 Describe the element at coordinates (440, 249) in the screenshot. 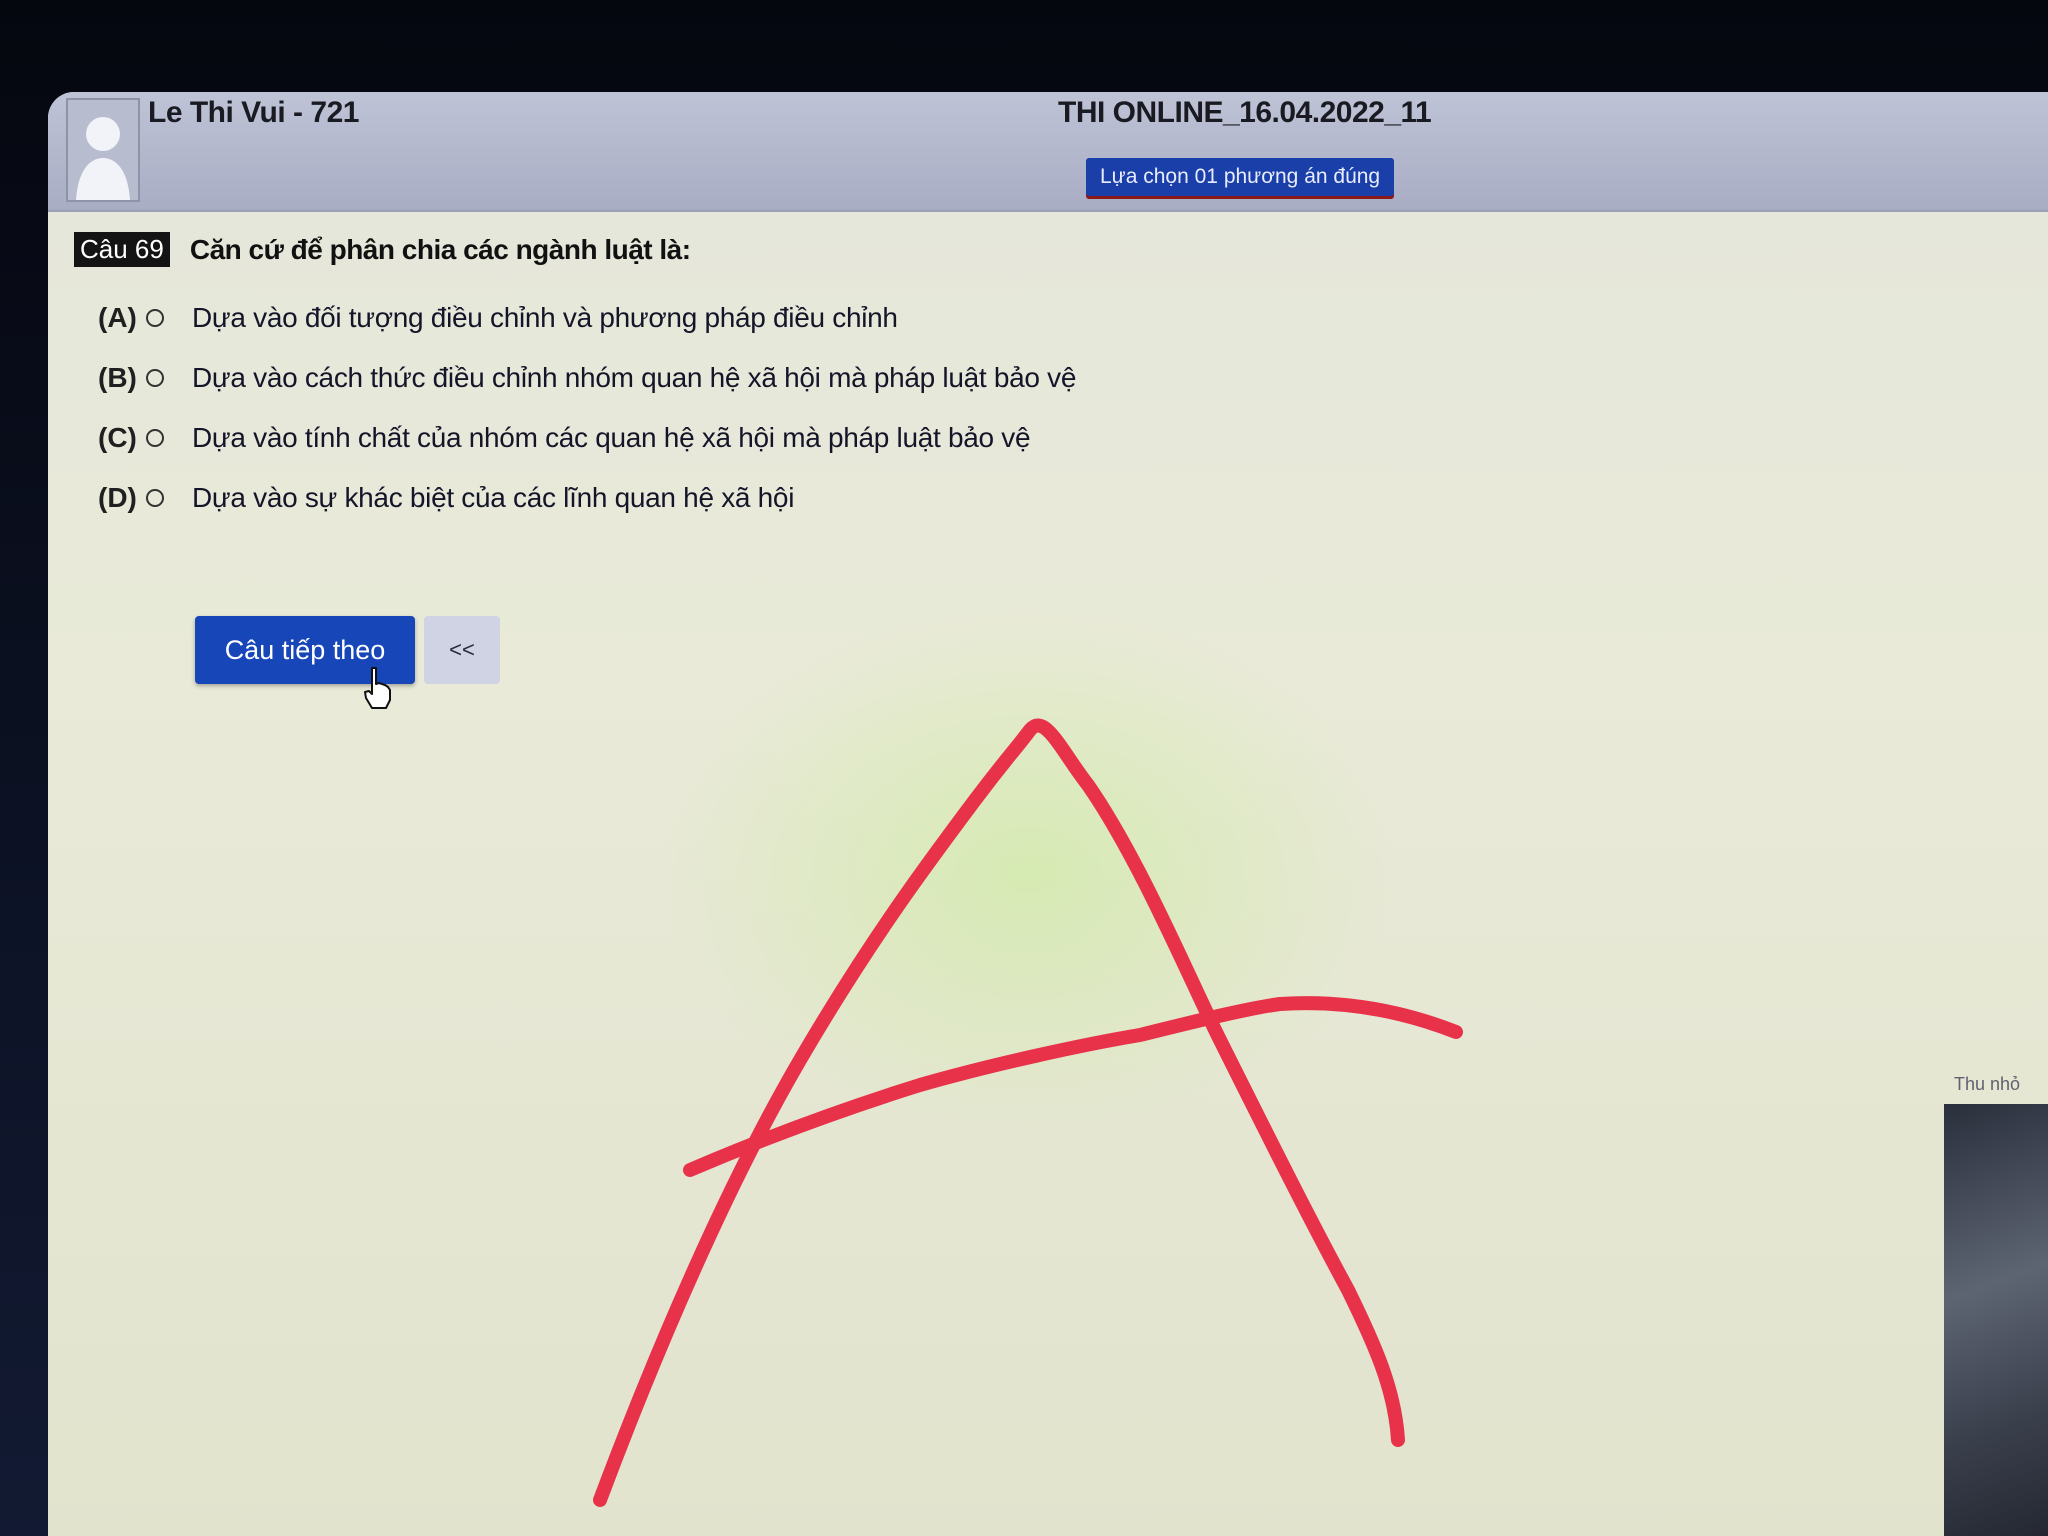

I see `question-text: Căn cứ để phân chia các ngành luật là:` at that location.